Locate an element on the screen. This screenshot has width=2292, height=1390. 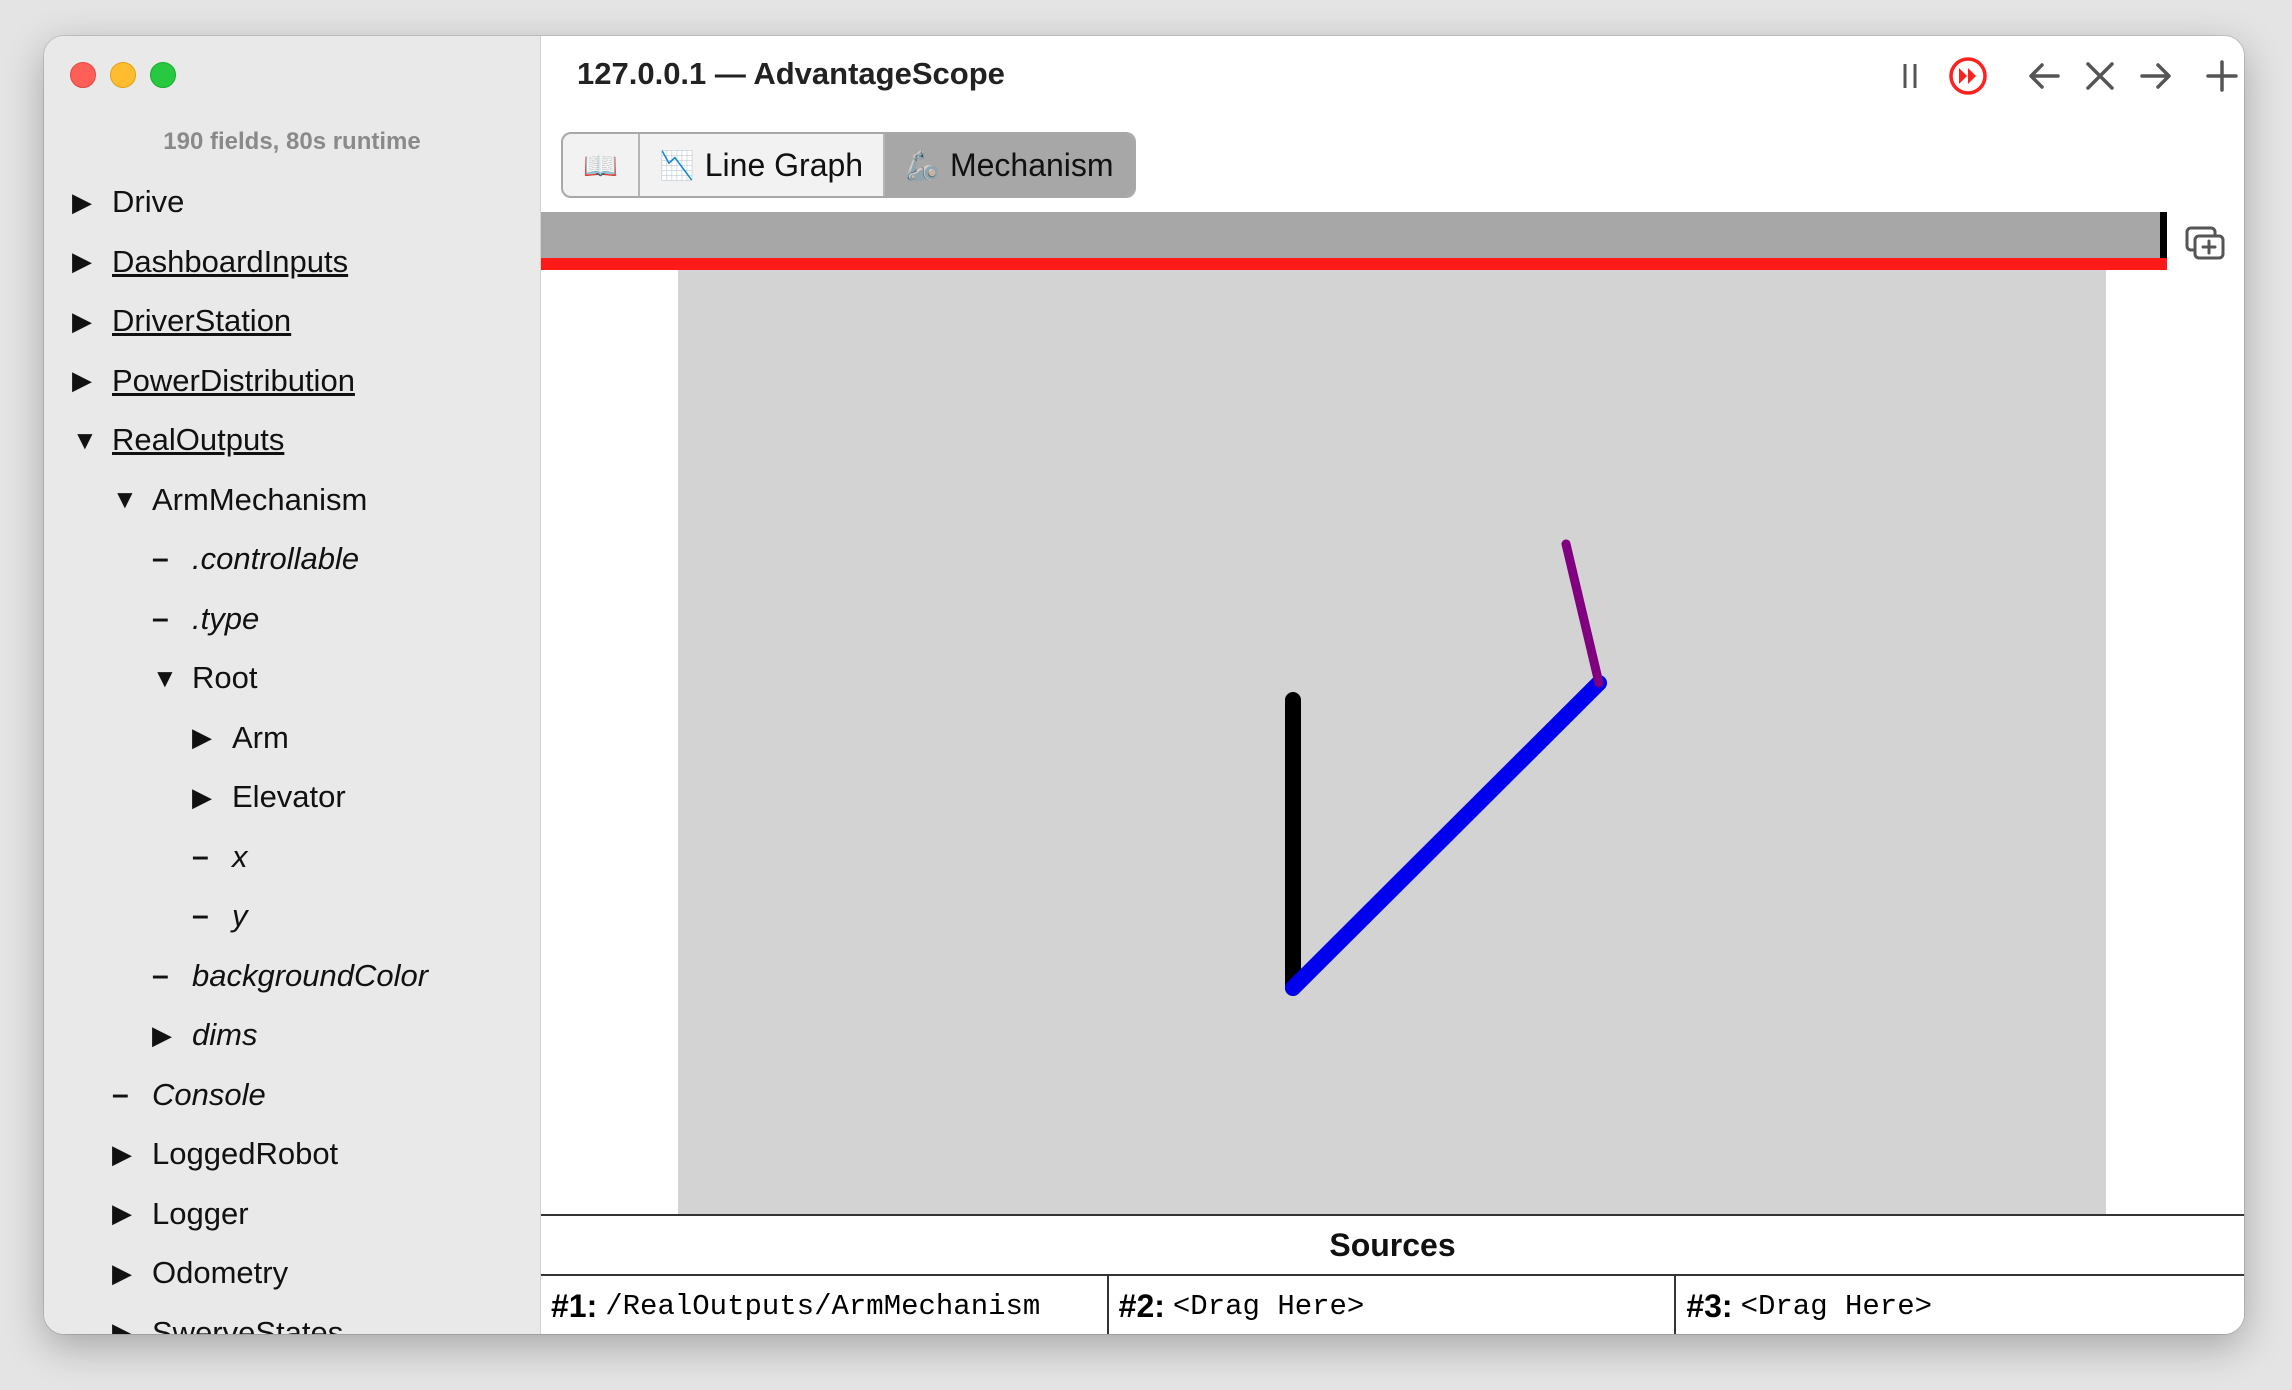
tree-item-dot-controllable: – .controllable is located at coordinates (255, 559).